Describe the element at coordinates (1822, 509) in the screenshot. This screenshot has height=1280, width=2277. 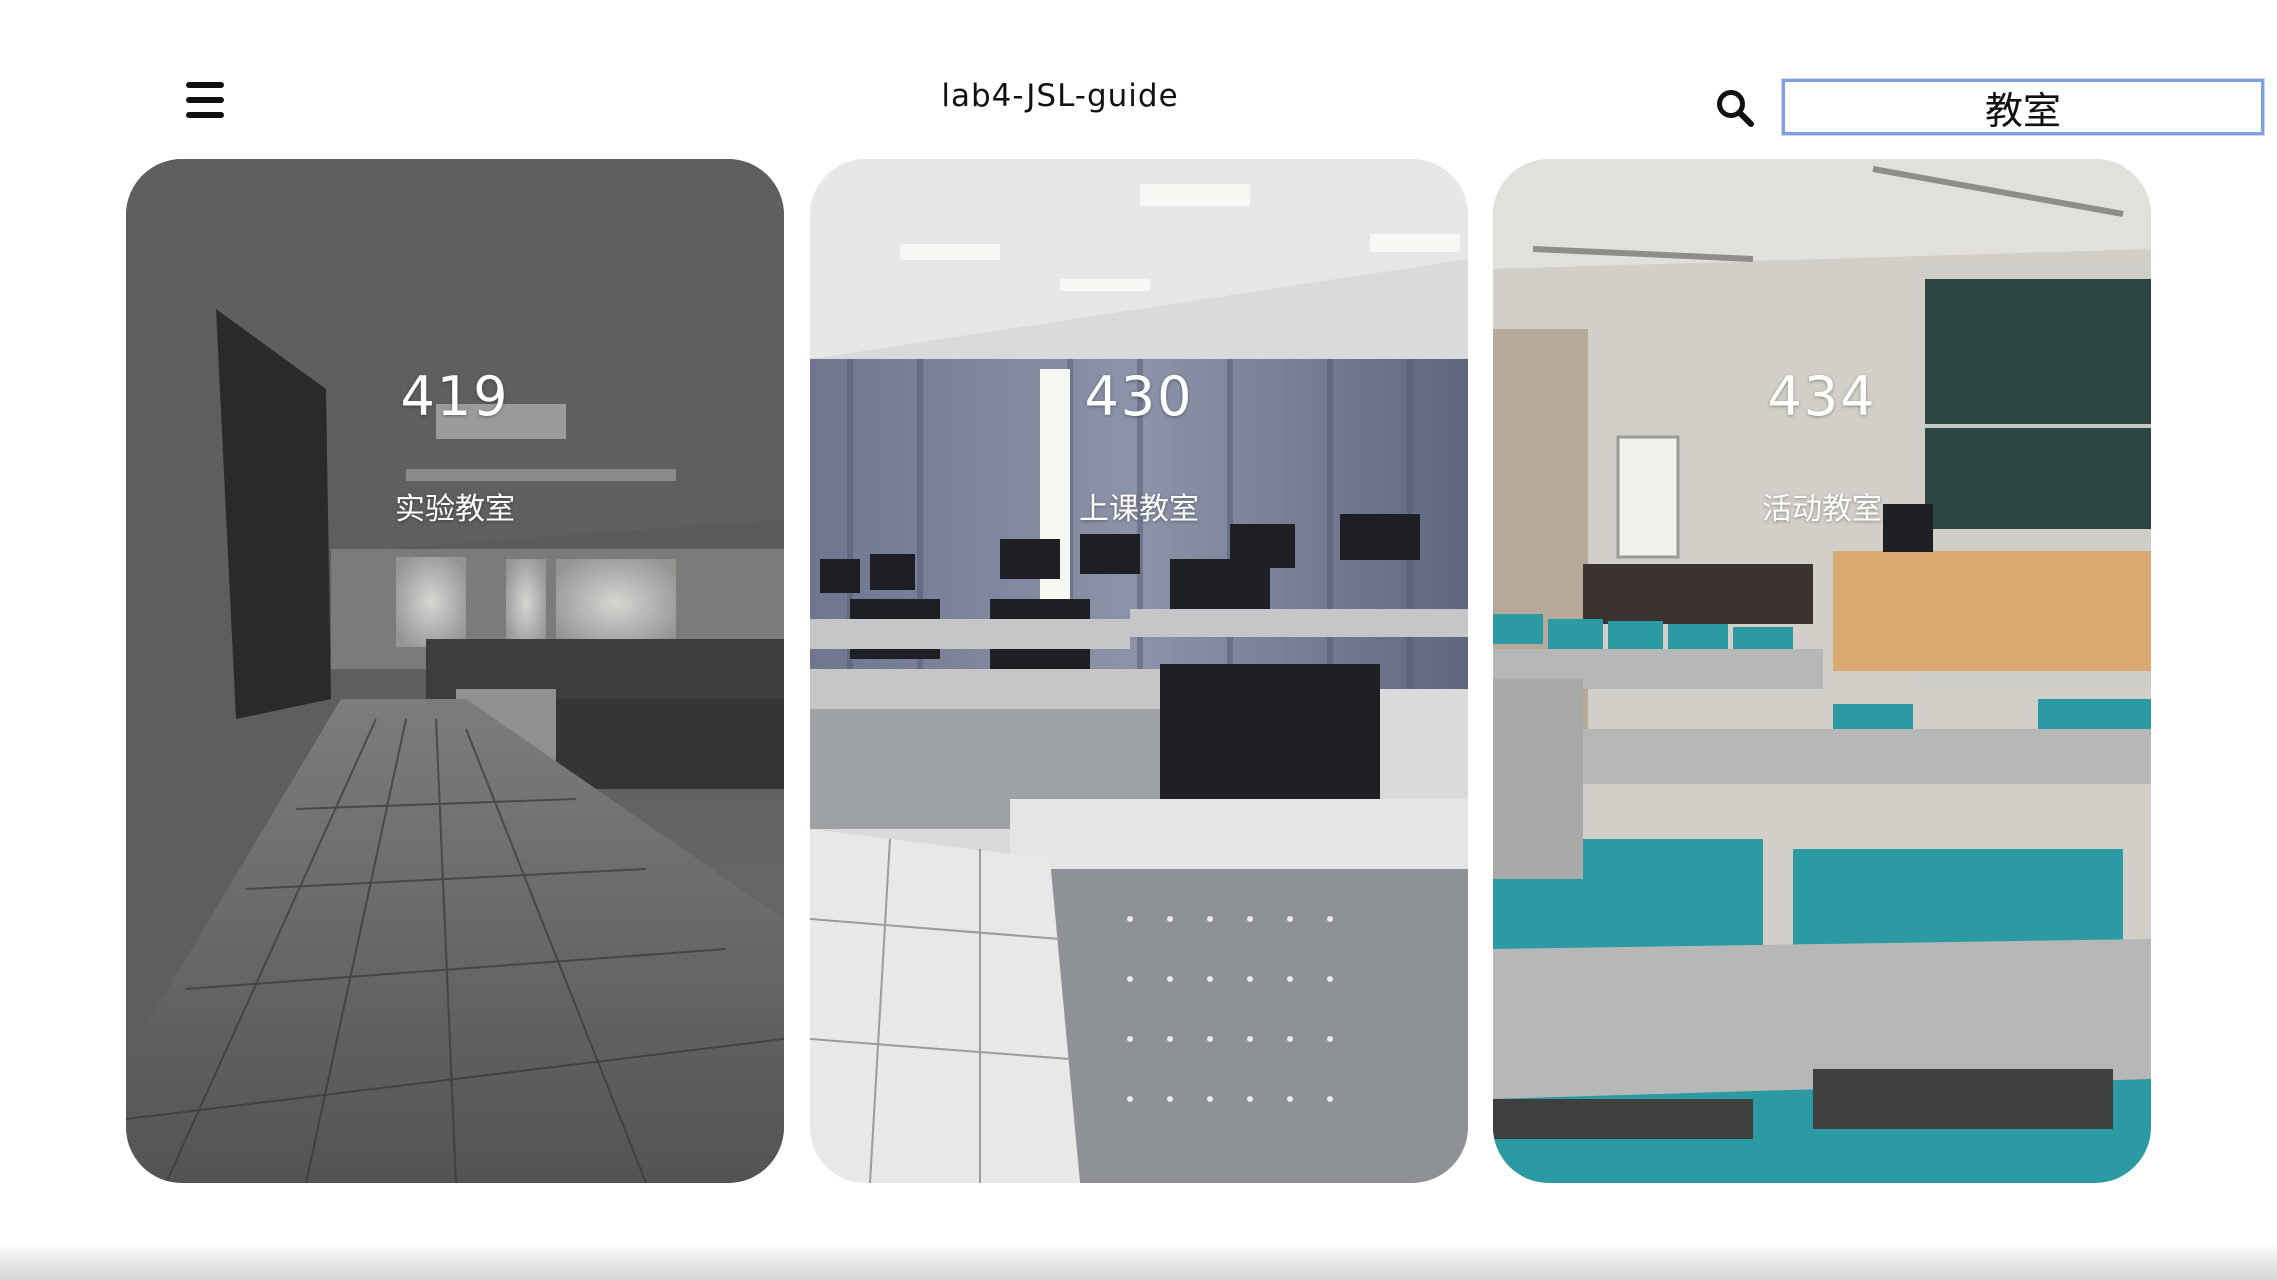
I see `classroom-type-label: 活动教室` at that location.